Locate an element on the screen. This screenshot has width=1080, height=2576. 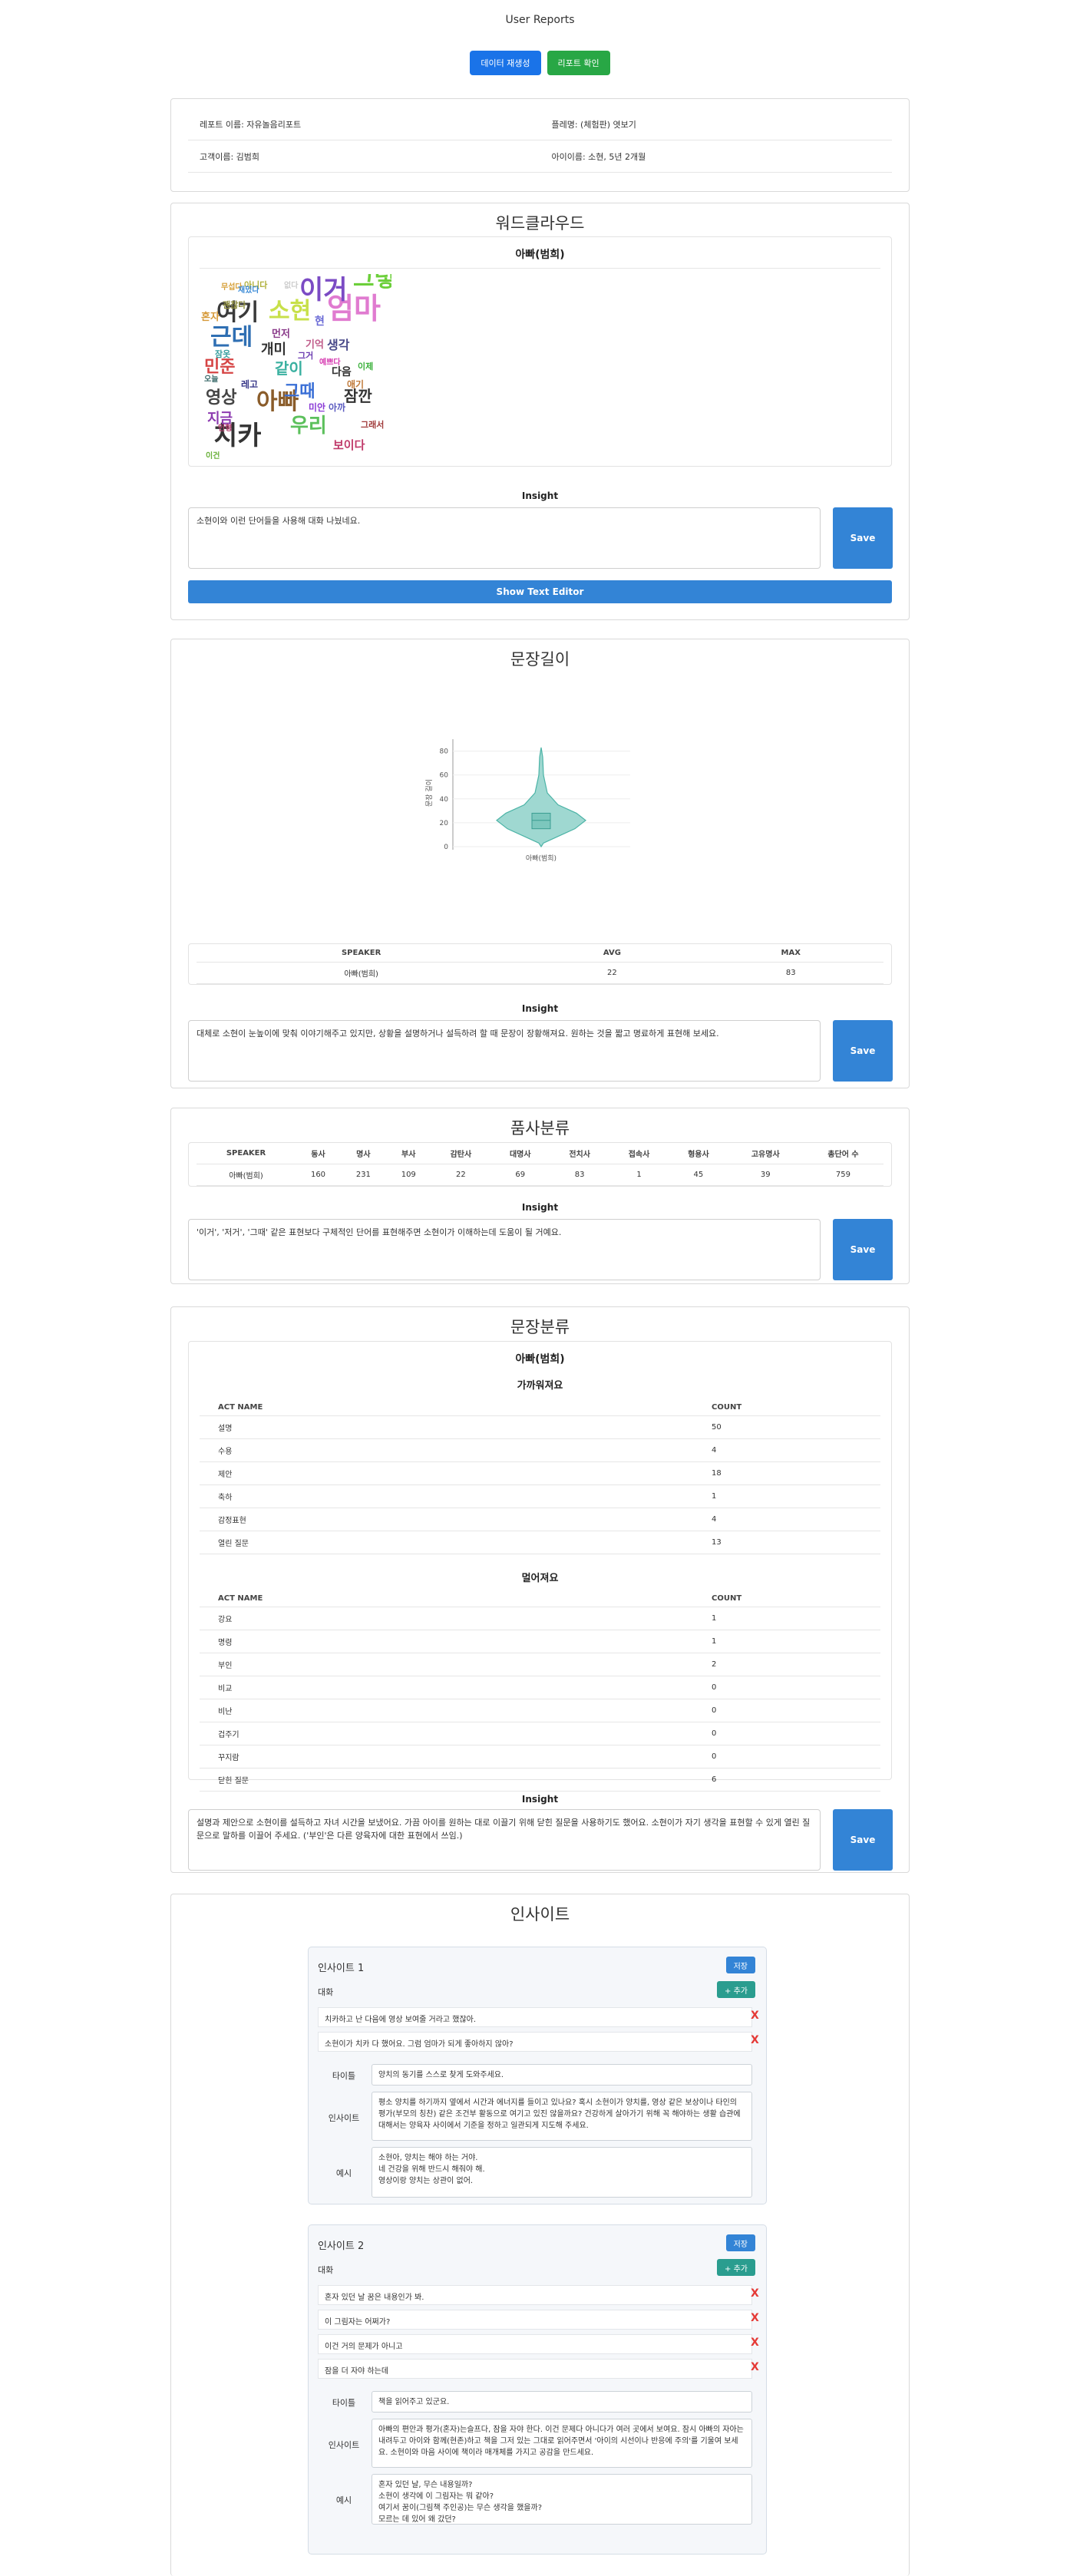
column-header: 명사 is located at coordinates (363, 1153).